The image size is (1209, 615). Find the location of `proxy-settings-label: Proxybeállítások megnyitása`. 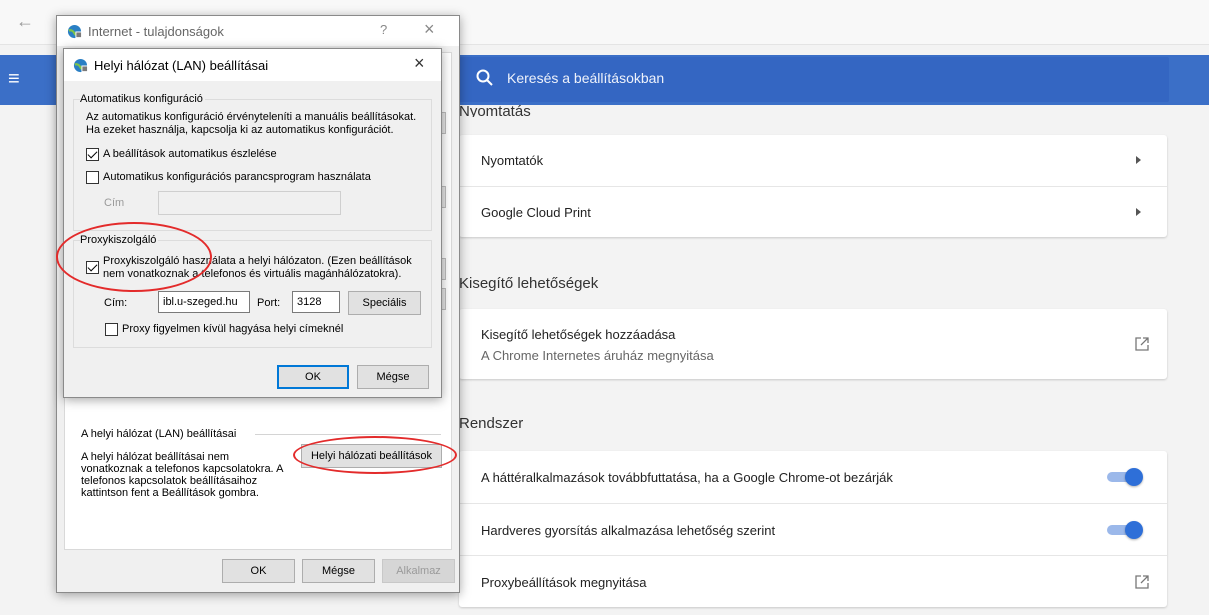

proxy-settings-label: Proxybeállítások megnyitása is located at coordinates (564, 582).